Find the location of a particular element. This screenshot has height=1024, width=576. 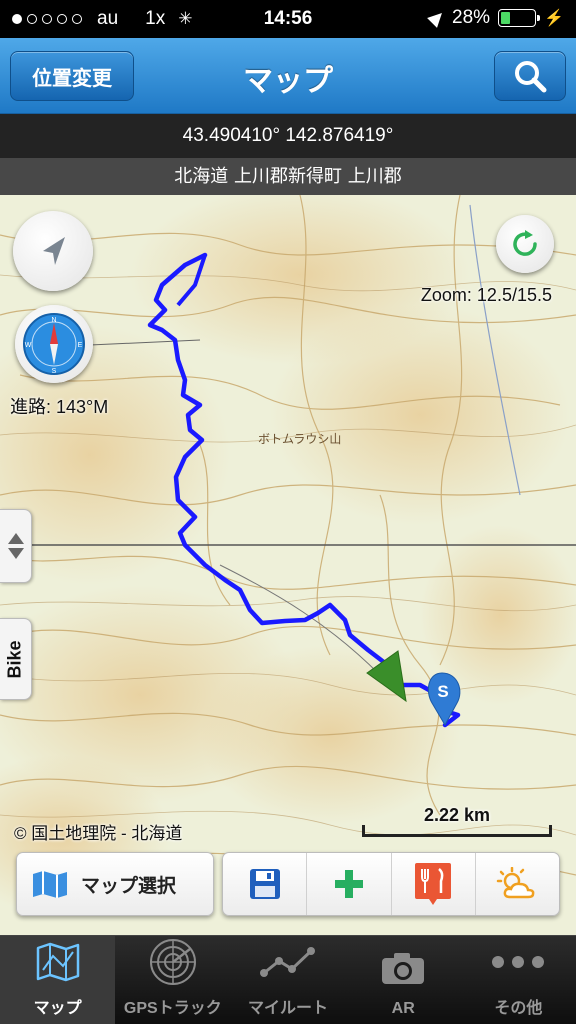

search-icon is located at coordinates (531, 77).